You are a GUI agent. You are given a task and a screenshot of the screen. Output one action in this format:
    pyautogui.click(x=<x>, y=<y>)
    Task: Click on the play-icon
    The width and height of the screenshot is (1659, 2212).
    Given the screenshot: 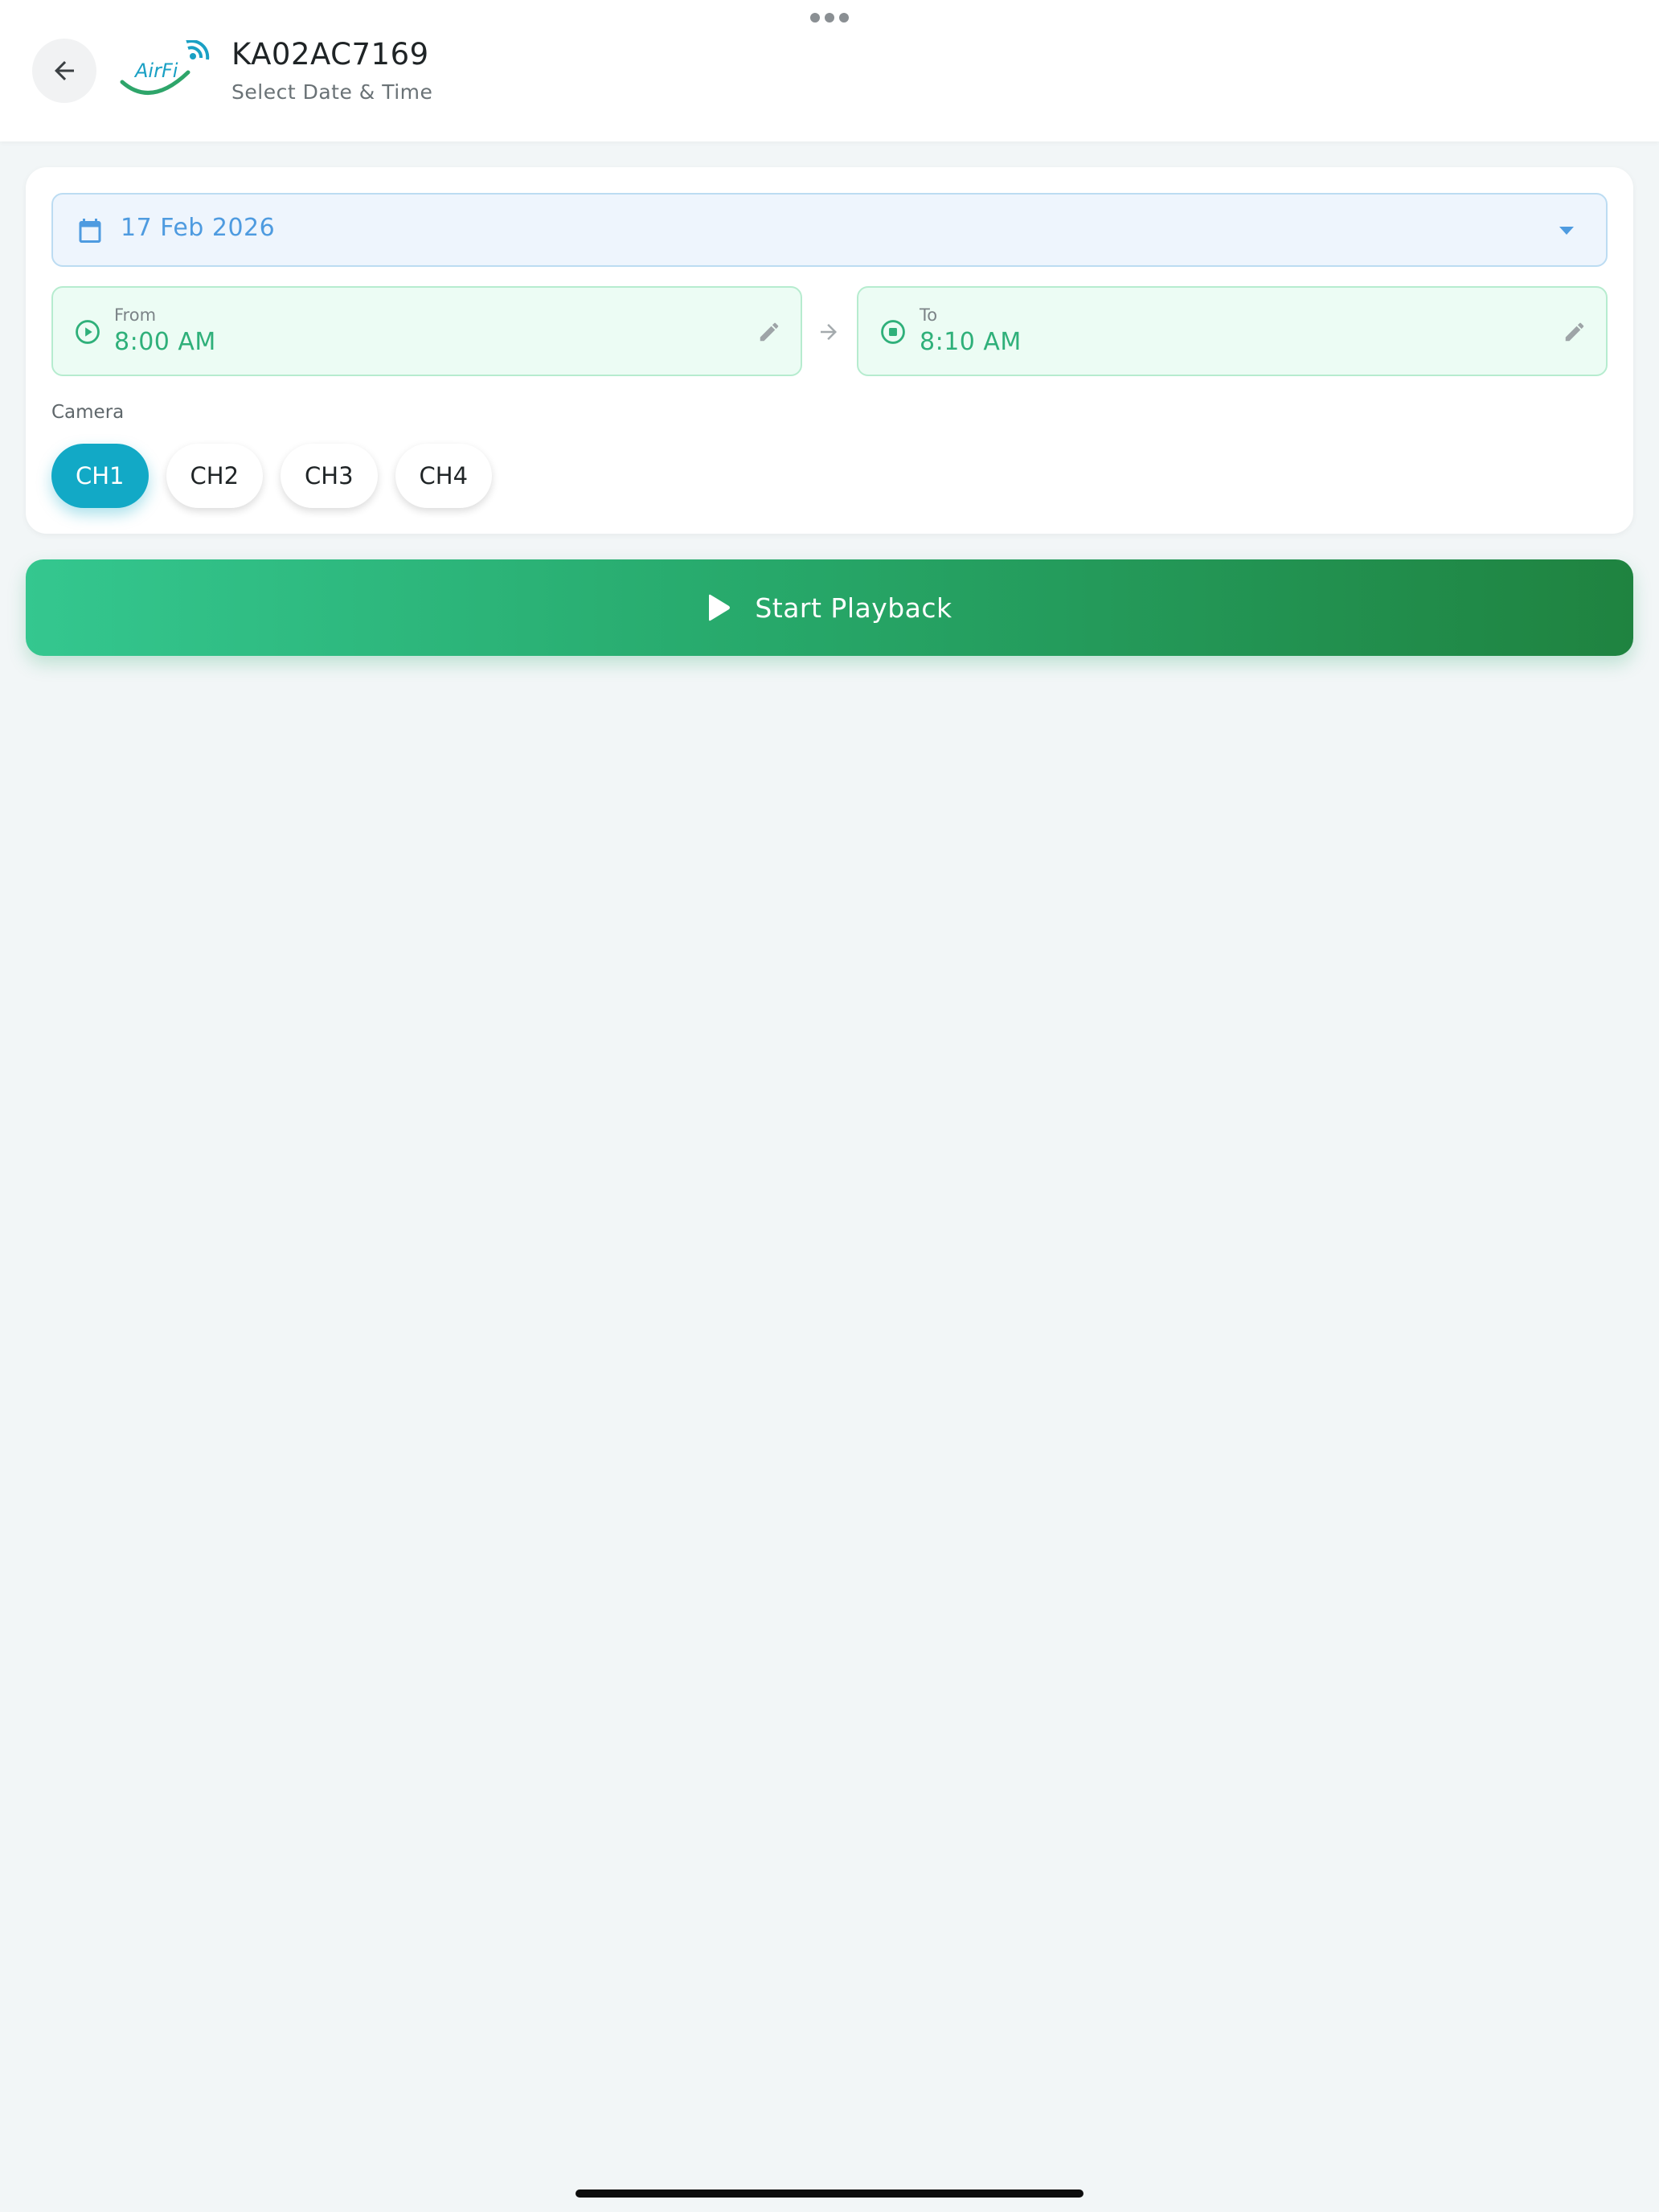 What is the action you would take?
    pyautogui.click(x=720, y=607)
    